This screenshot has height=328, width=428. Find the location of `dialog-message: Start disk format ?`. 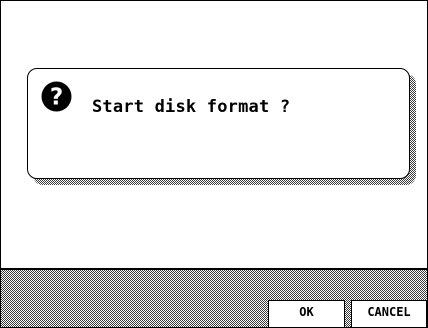

dialog-message: Start disk format ? is located at coordinates (191, 107).